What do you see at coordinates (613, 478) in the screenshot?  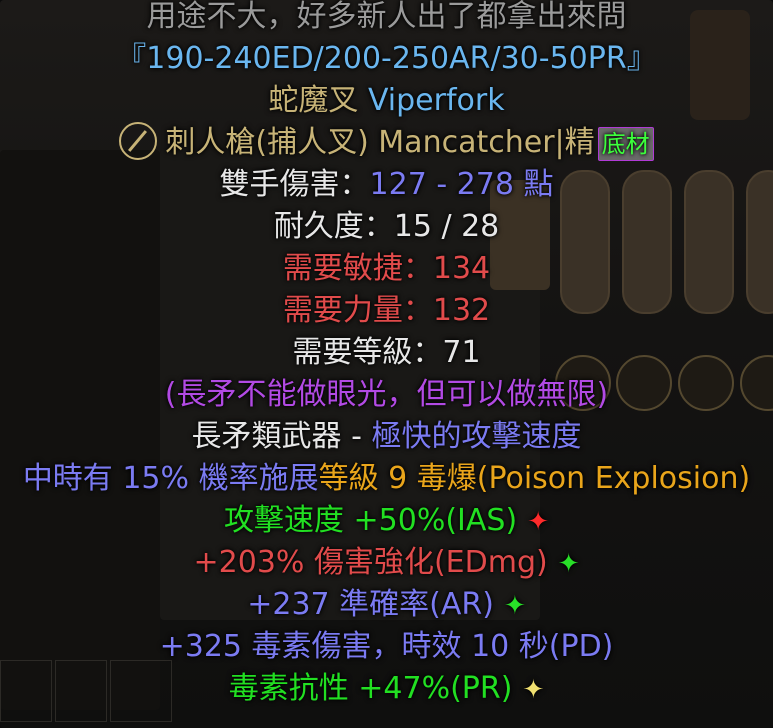 I see `proc-skill: (Poison Explosion)` at bounding box center [613, 478].